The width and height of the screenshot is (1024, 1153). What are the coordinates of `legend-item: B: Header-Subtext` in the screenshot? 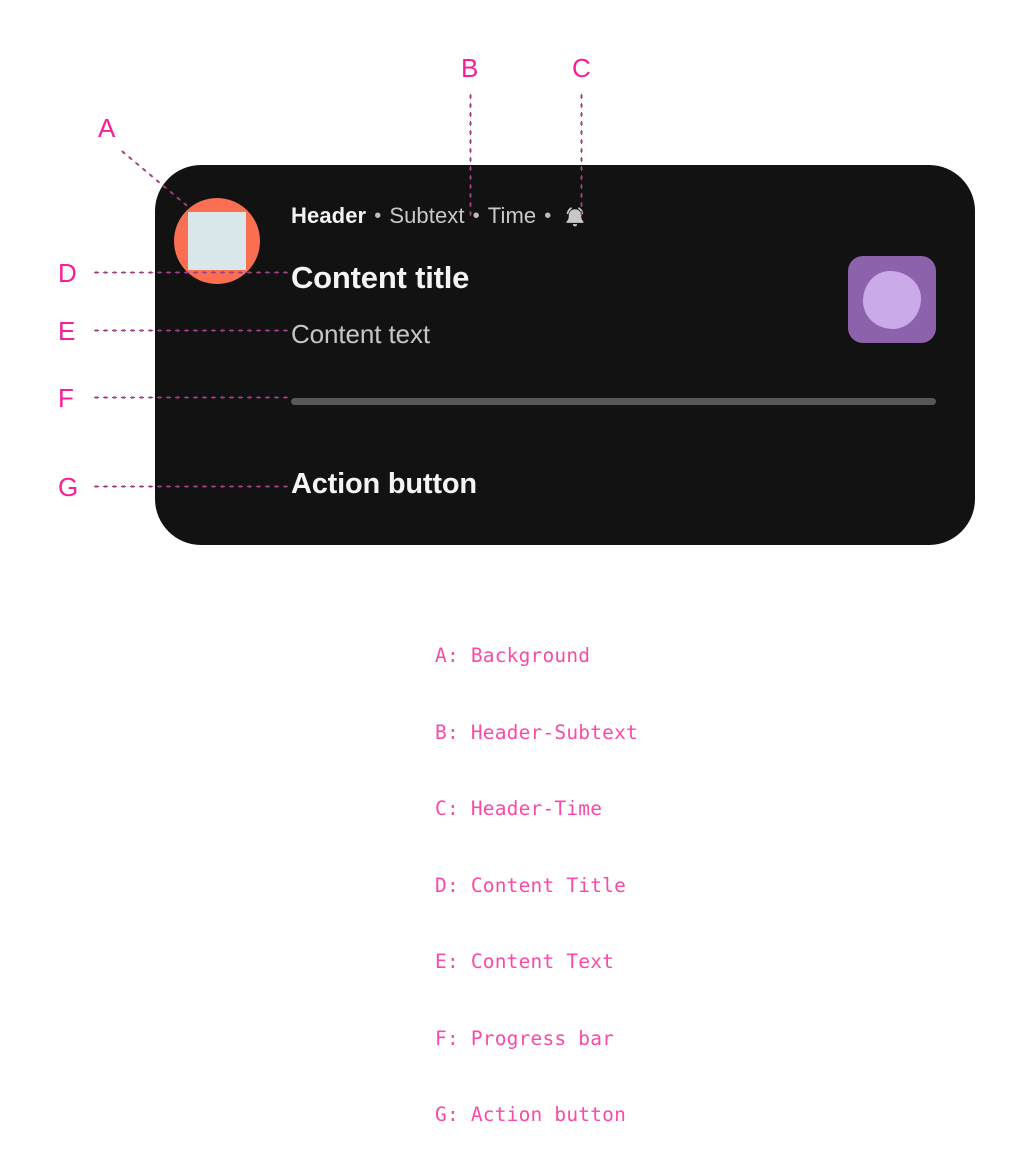 It's located at (536, 732).